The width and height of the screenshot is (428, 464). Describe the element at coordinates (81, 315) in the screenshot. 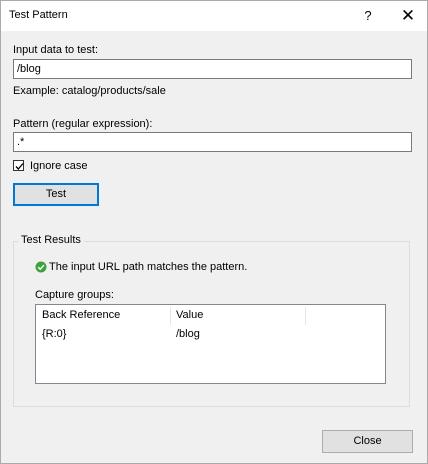

I see `column-header-back-reference: Back Reference` at that location.